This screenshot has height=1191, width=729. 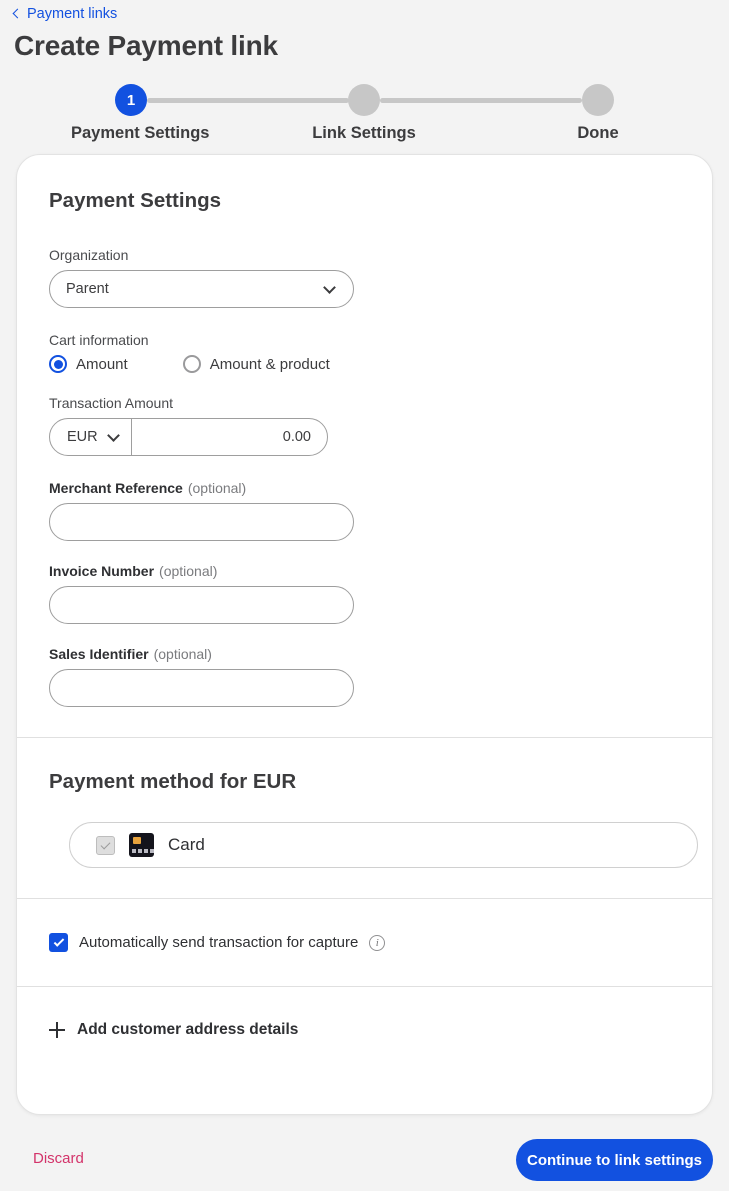 I want to click on breadcrumb-payment-links: Payment links, so click(x=65, y=14).